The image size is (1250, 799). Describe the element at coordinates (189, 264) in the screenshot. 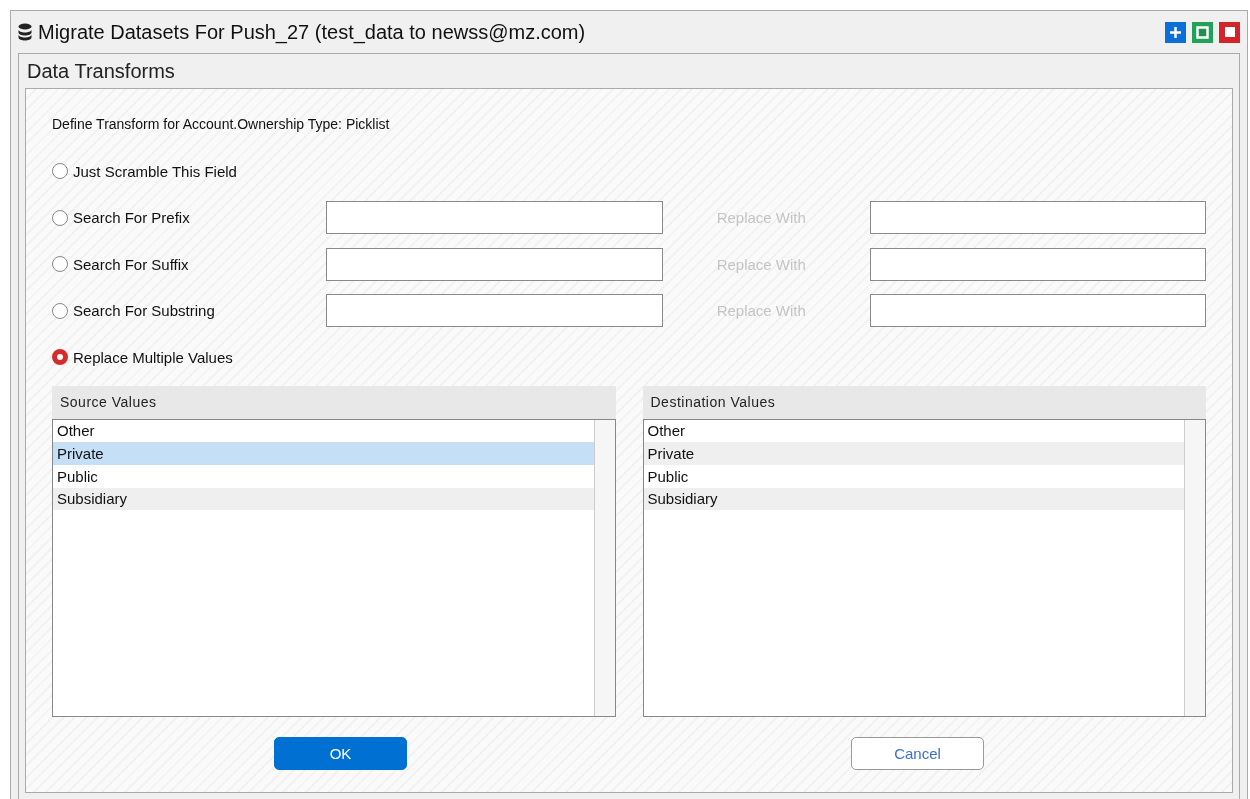

I see `radio-option: Search For Suffix` at that location.